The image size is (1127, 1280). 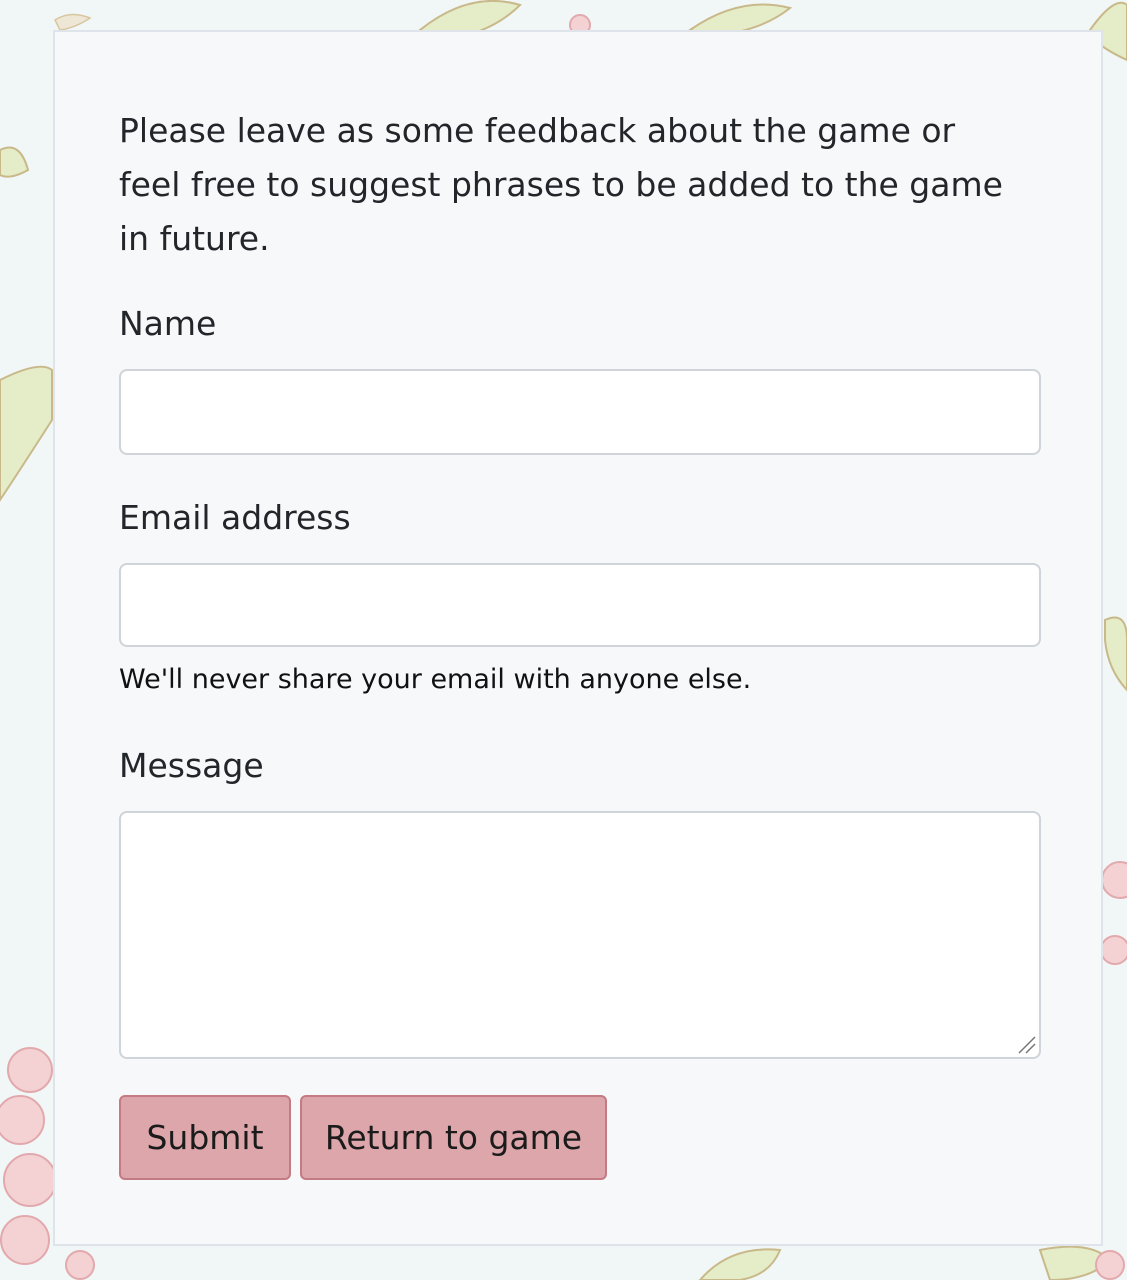 I want to click on submit-button: Submit, so click(x=205, y=1137).